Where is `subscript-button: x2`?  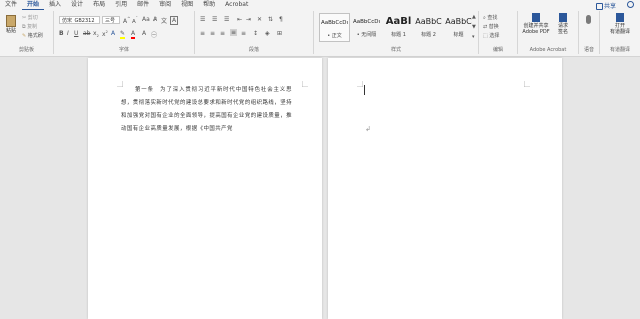
subscript-button: x2 is located at coordinates (96, 34).